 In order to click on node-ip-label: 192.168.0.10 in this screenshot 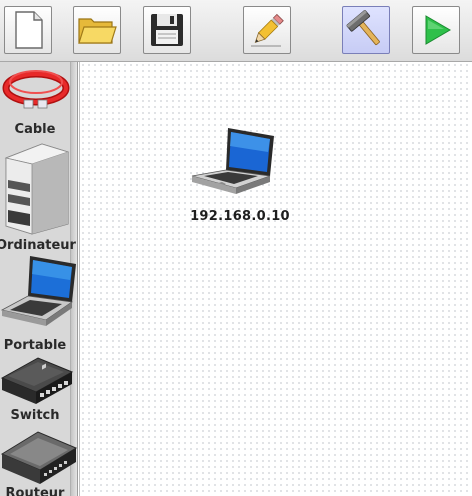, I will do `click(240, 216)`.